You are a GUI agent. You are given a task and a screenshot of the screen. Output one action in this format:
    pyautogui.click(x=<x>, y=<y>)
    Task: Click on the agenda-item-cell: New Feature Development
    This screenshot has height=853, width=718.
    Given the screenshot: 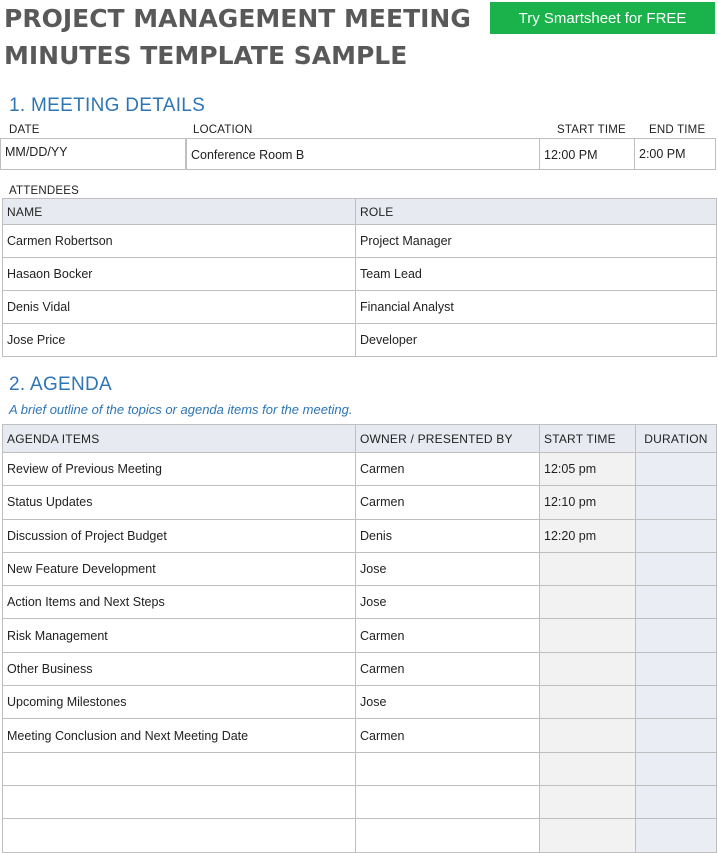 What is the action you would take?
    pyautogui.click(x=179, y=569)
    